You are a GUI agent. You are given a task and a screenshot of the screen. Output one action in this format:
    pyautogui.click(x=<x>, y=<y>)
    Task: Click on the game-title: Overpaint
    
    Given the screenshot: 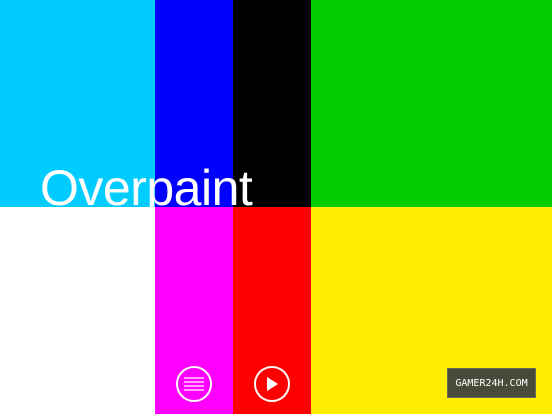 What is the action you would take?
    pyautogui.click(x=146, y=188)
    